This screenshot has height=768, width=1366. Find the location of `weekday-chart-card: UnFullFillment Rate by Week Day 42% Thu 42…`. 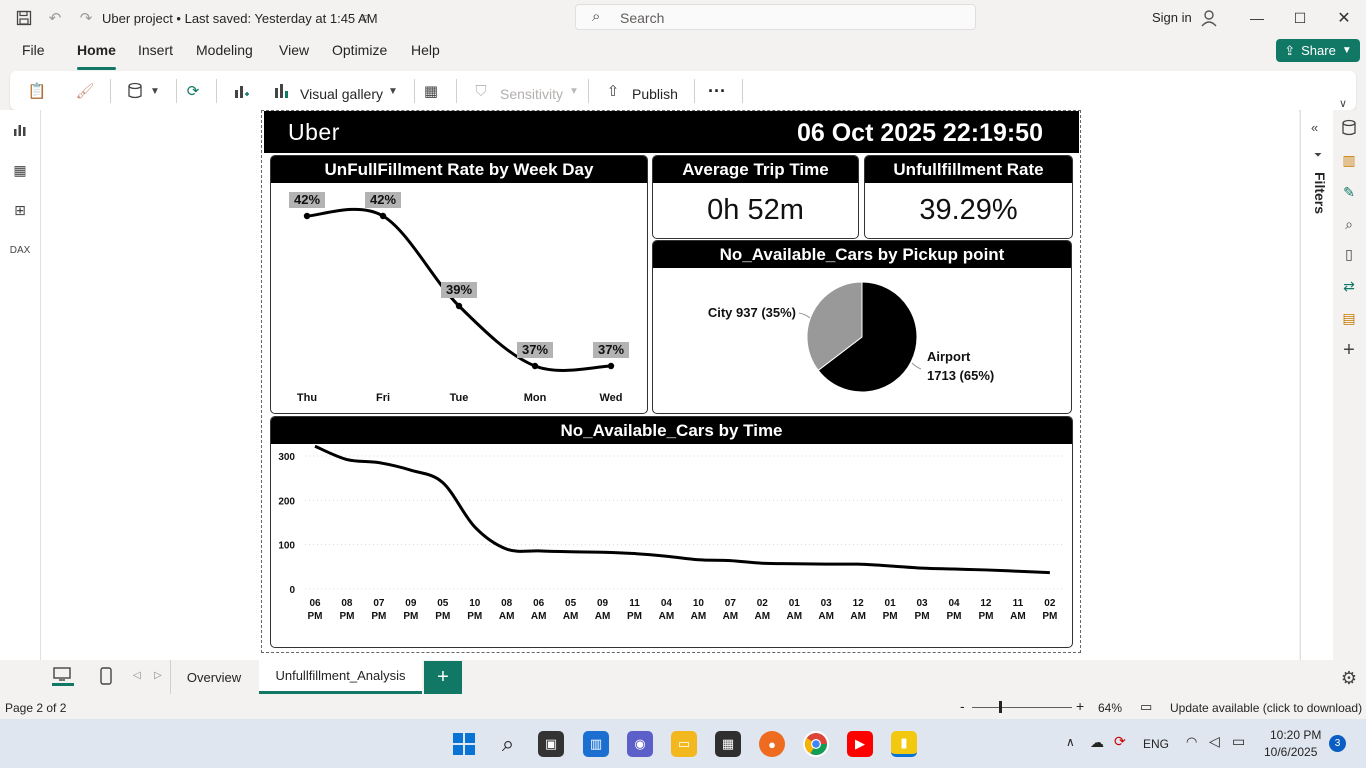

weekday-chart-card: UnFullFillment Rate by Week Day 42% Thu 42… is located at coordinates (459, 284).